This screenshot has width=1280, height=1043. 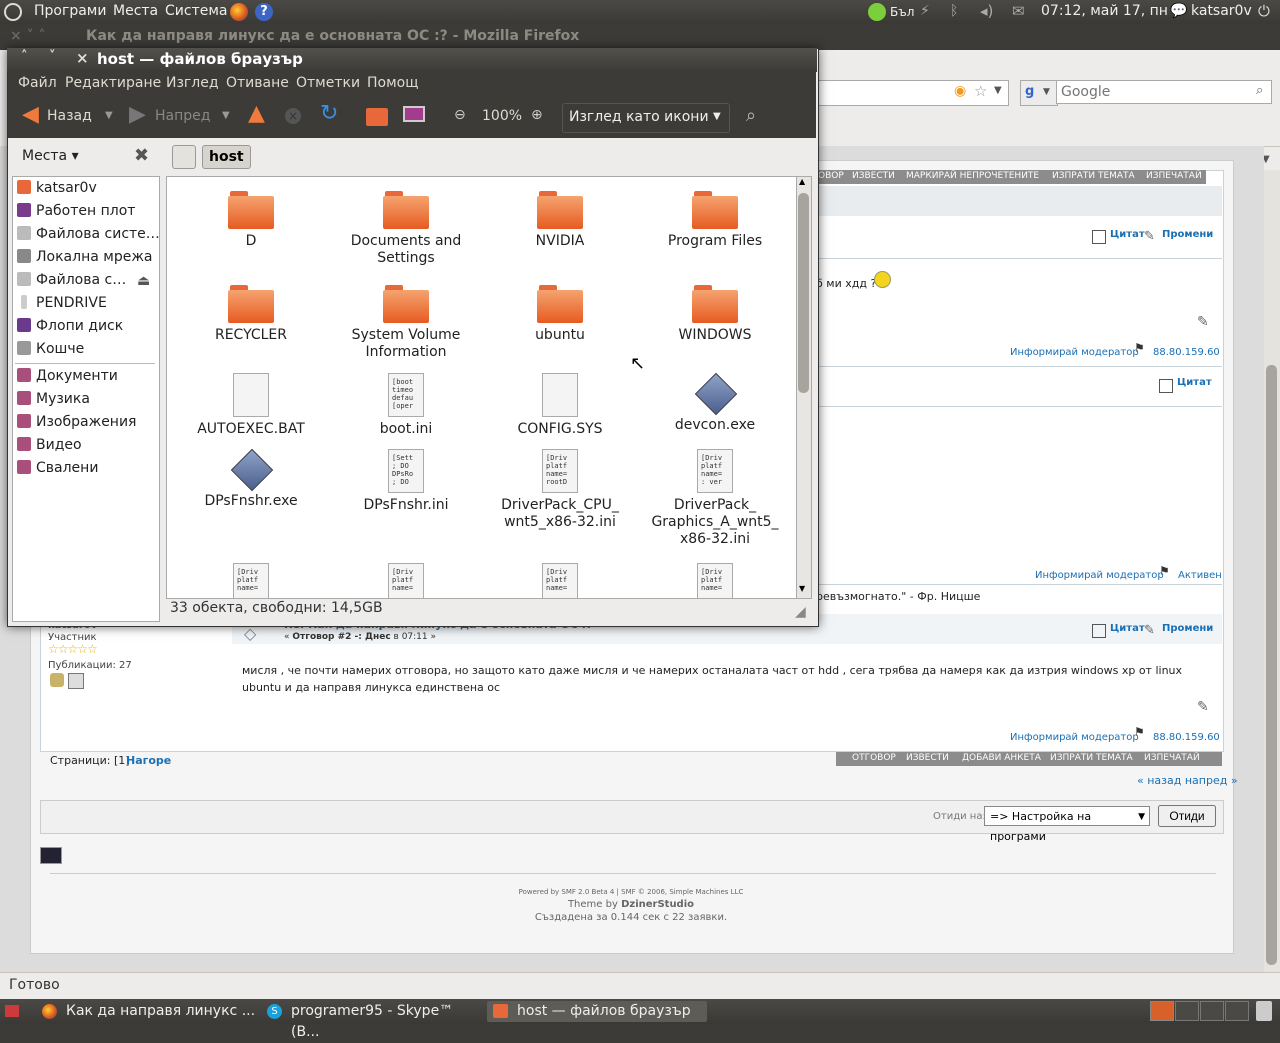 What do you see at coordinates (1187, 816) in the screenshot?
I see `jump-button: Отиди` at bounding box center [1187, 816].